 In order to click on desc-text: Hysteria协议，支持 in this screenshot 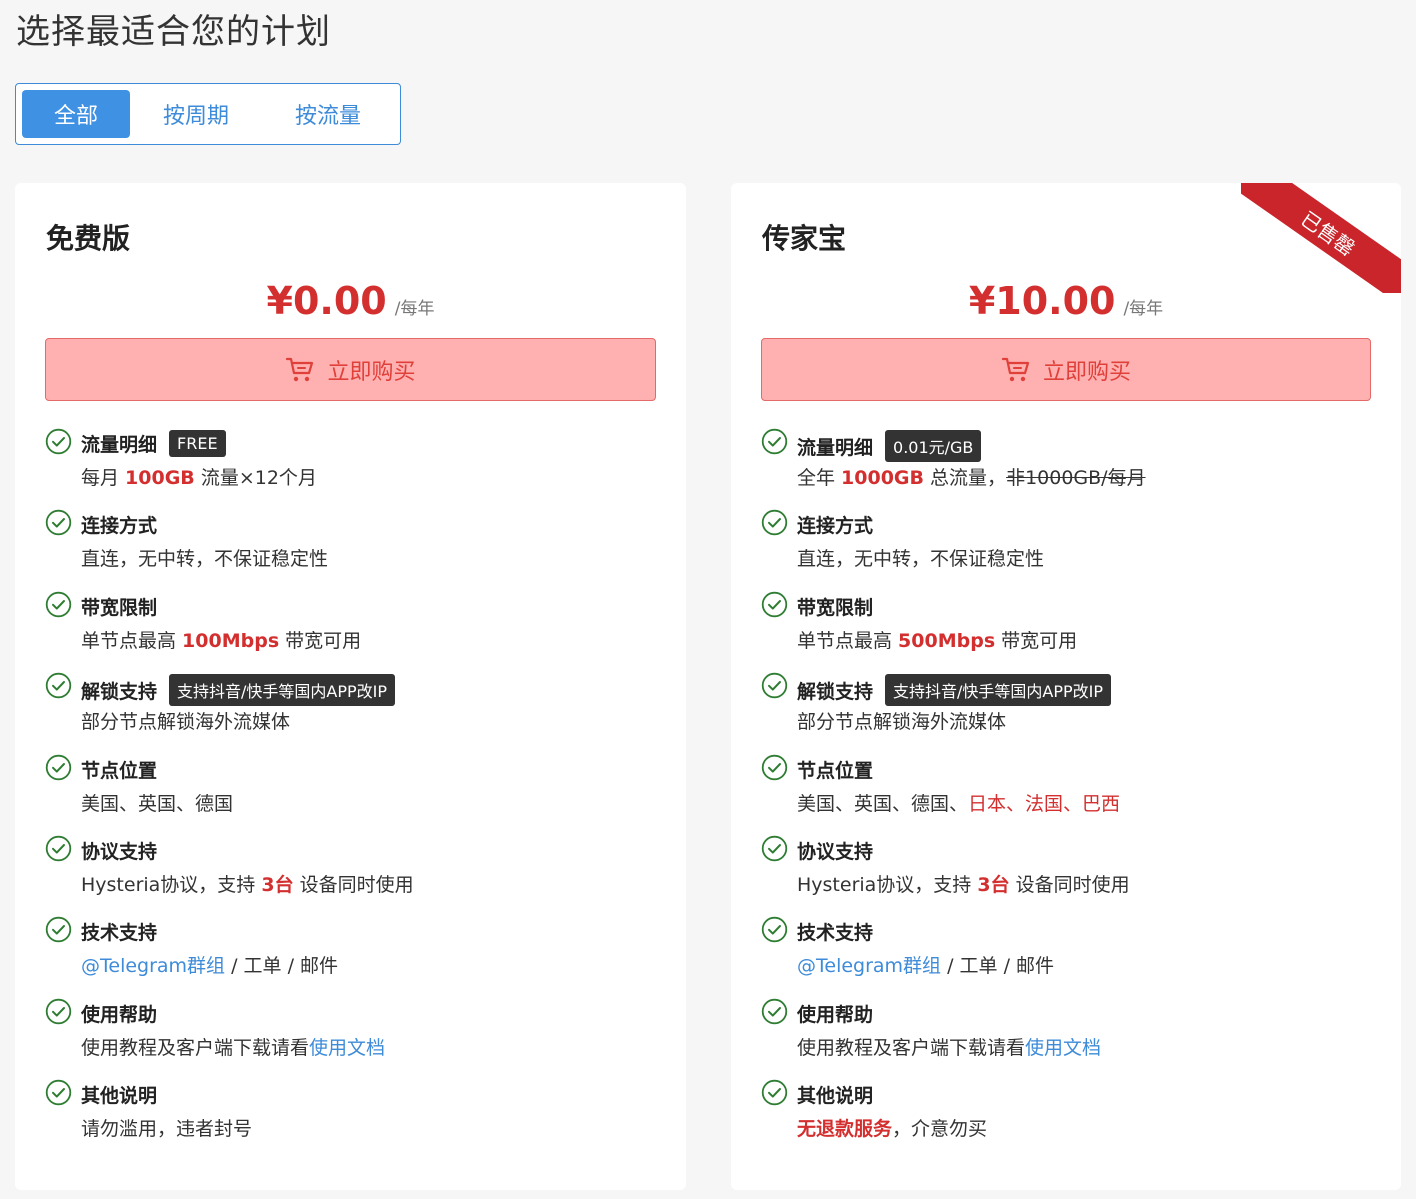, I will do `click(171, 884)`.